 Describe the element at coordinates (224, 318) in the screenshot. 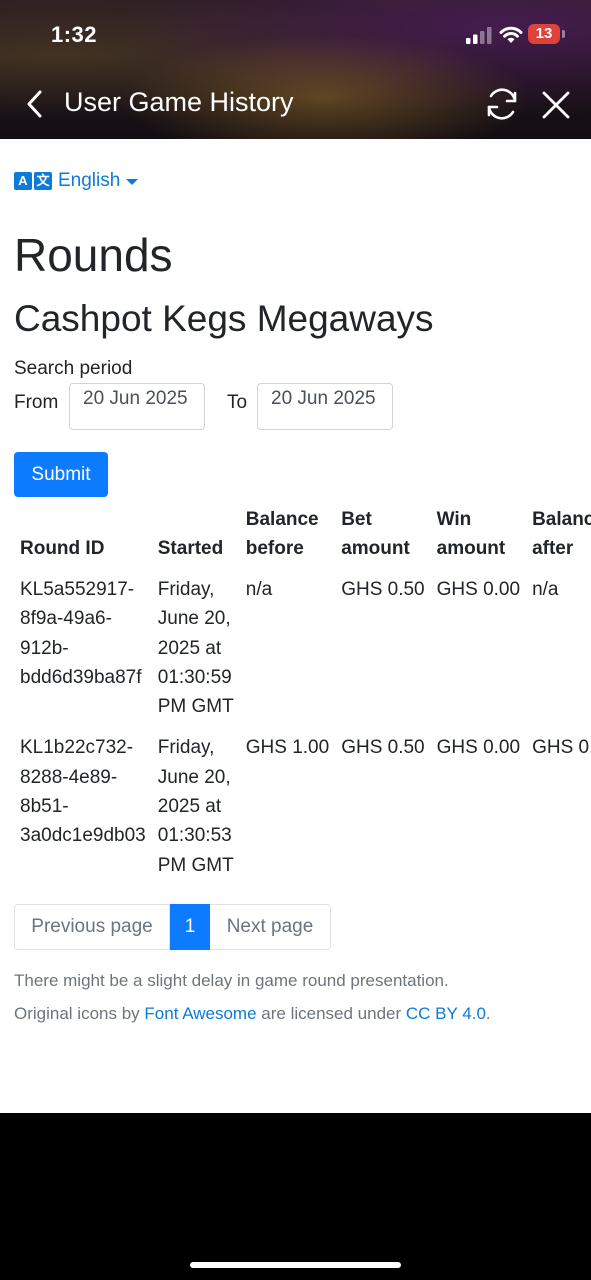

I see `game-title: Cashpot Kegs Megaways` at that location.